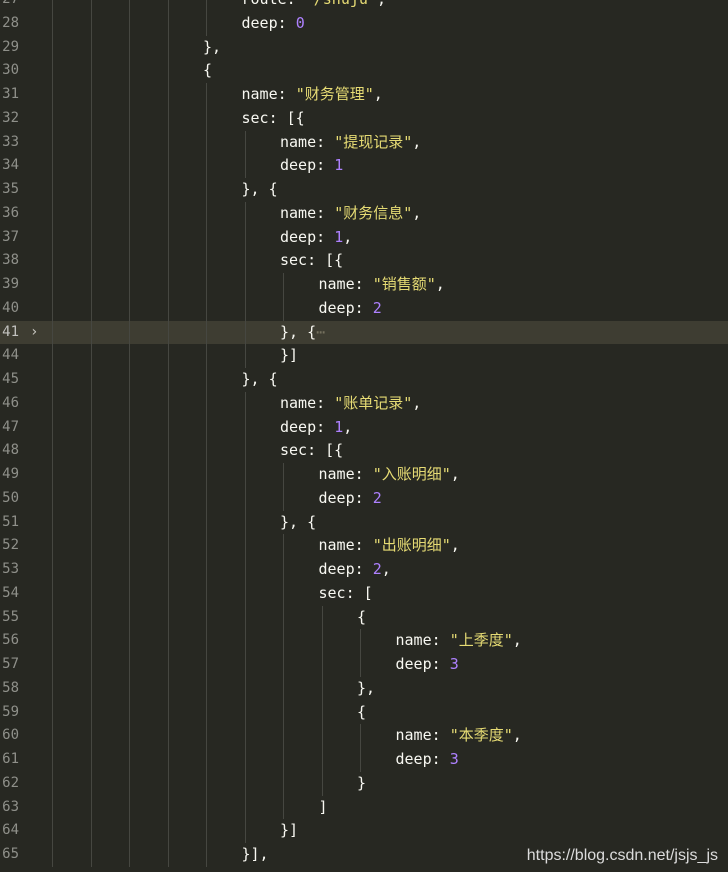 The image size is (728, 872). I want to click on code-line: 61 deep: 3, so click(364, 760).